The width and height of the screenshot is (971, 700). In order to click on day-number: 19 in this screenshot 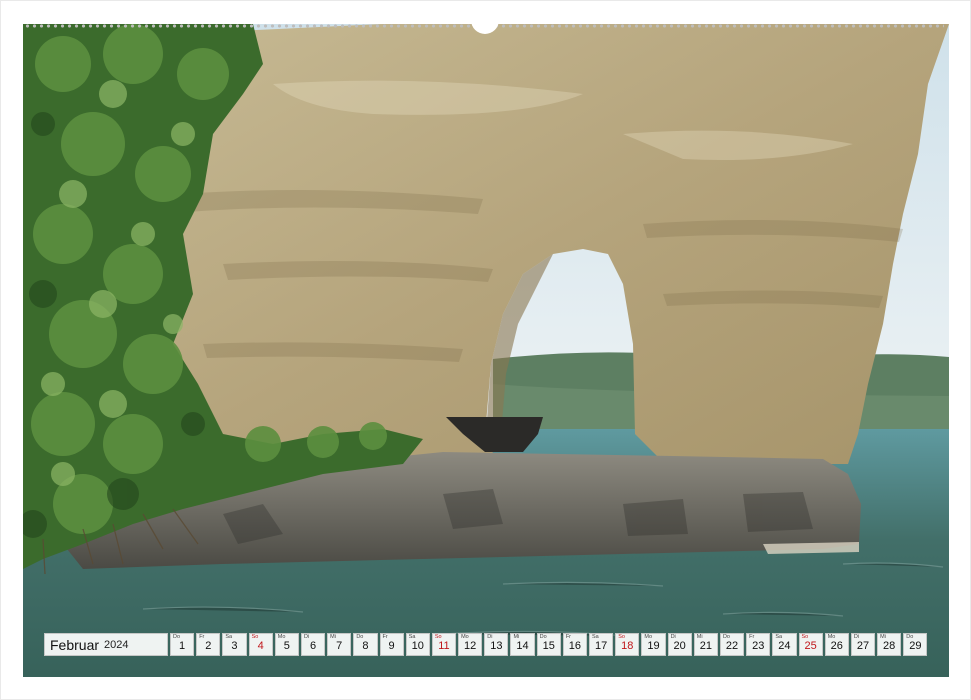, I will do `click(653, 646)`.